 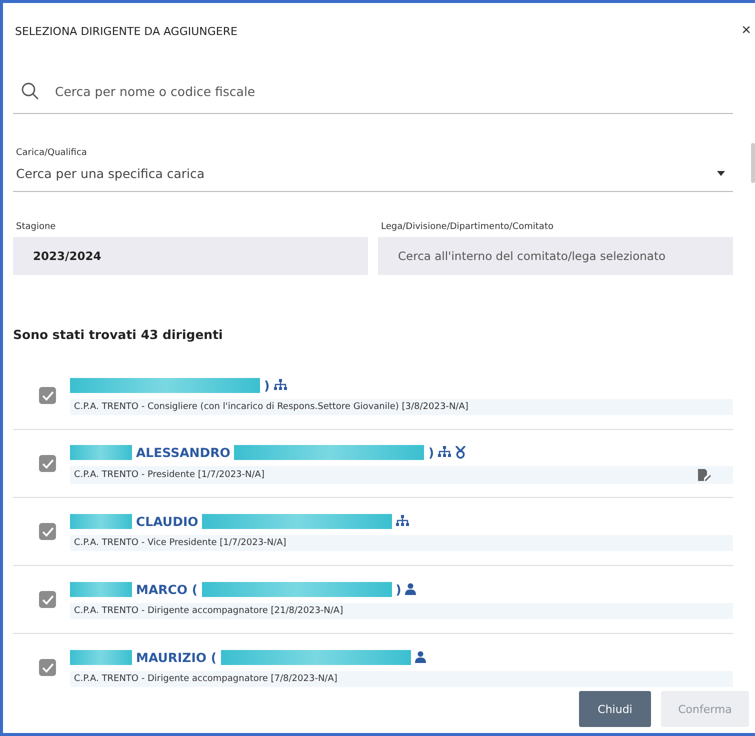 I want to click on caret-icon, so click(x=721, y=173).